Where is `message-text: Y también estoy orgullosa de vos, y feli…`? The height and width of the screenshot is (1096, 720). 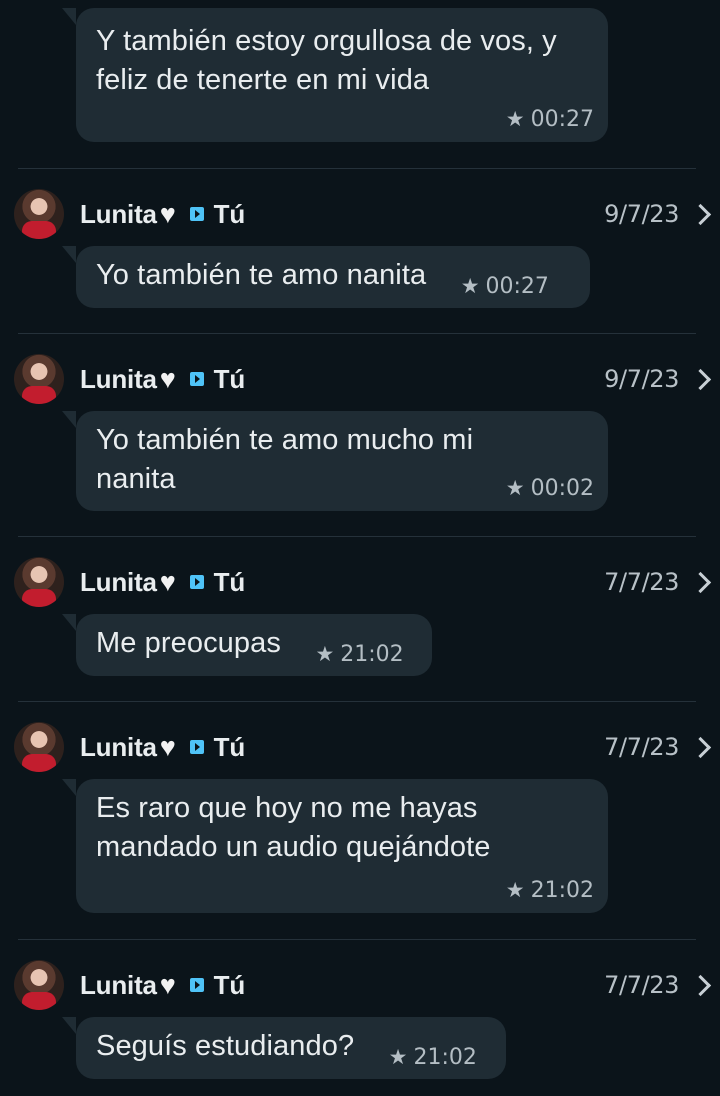
message-text: Y también estoy orgullosa de vos, y feli… is located at coordinates (326, 60).